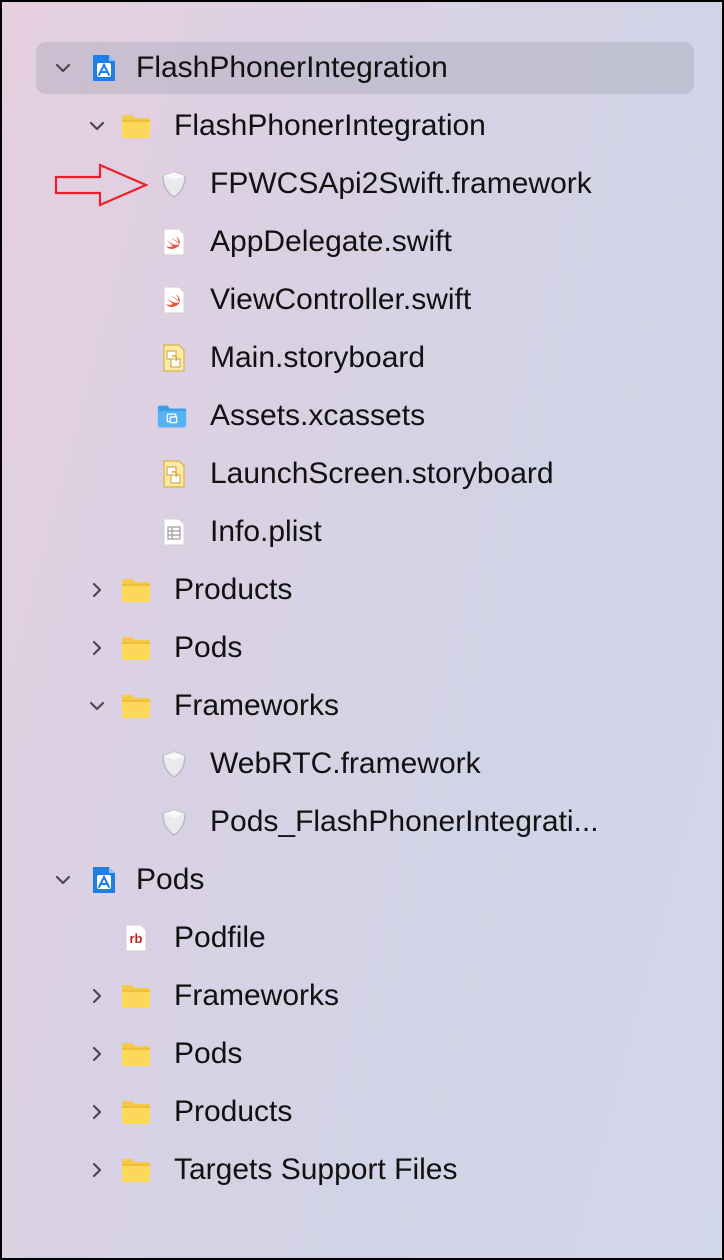 The width and height of the screenshot is (724, 1260). I want to click on tree-row-appdelegate-swift: AppDelegate.swift, so click(362, 242).